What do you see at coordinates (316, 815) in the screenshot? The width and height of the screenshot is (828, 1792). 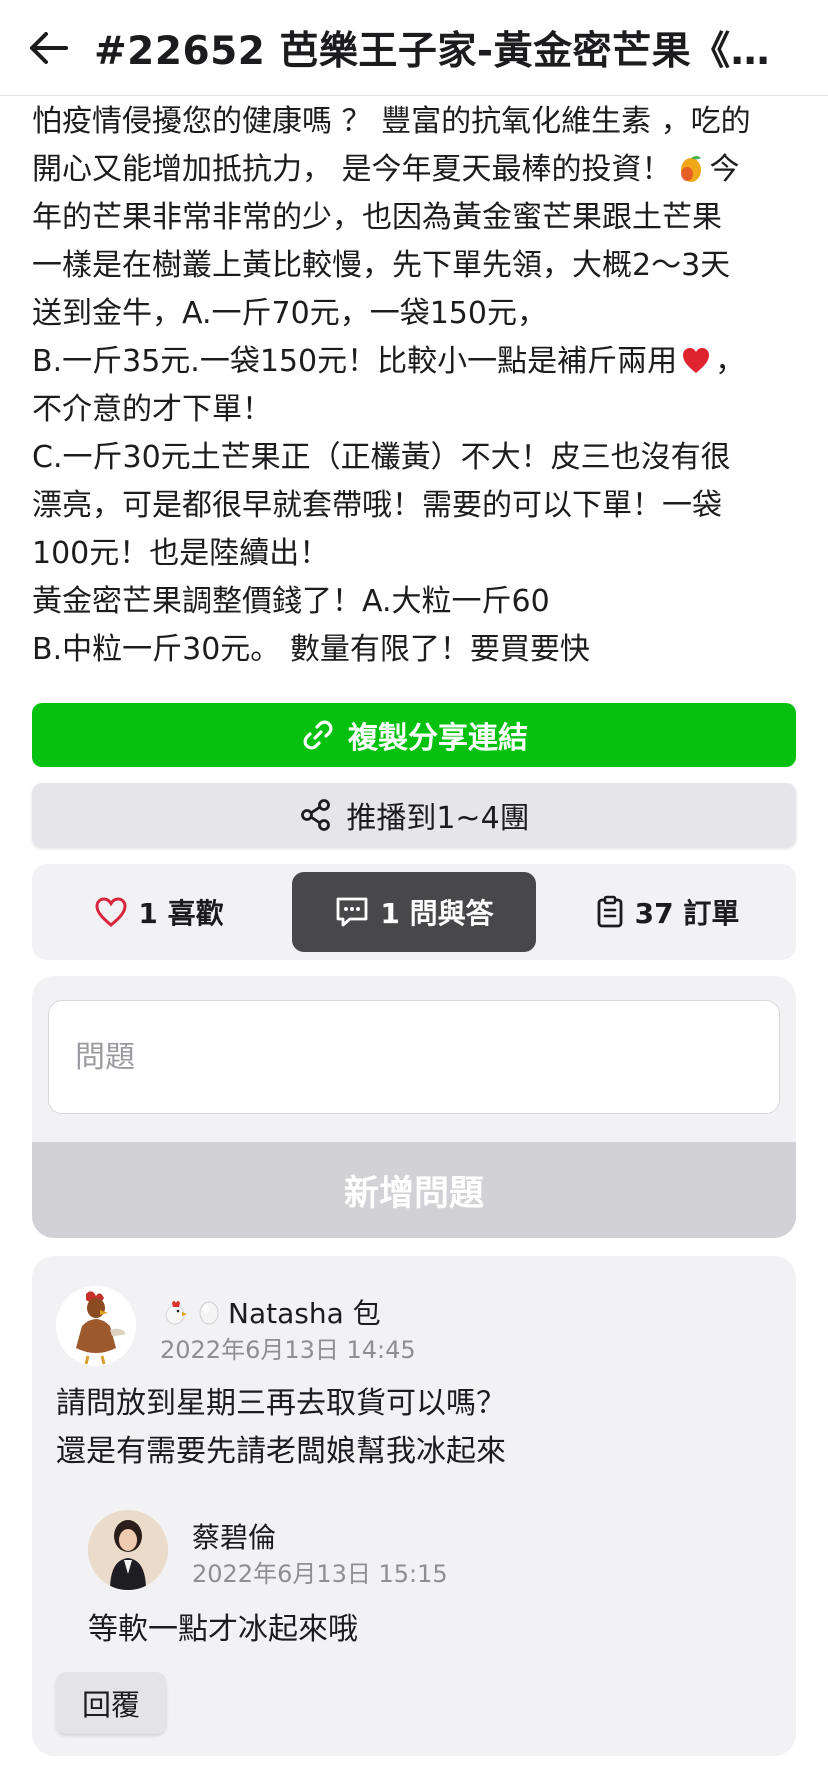 I see `share-icon` at bounding box center [316, 815].